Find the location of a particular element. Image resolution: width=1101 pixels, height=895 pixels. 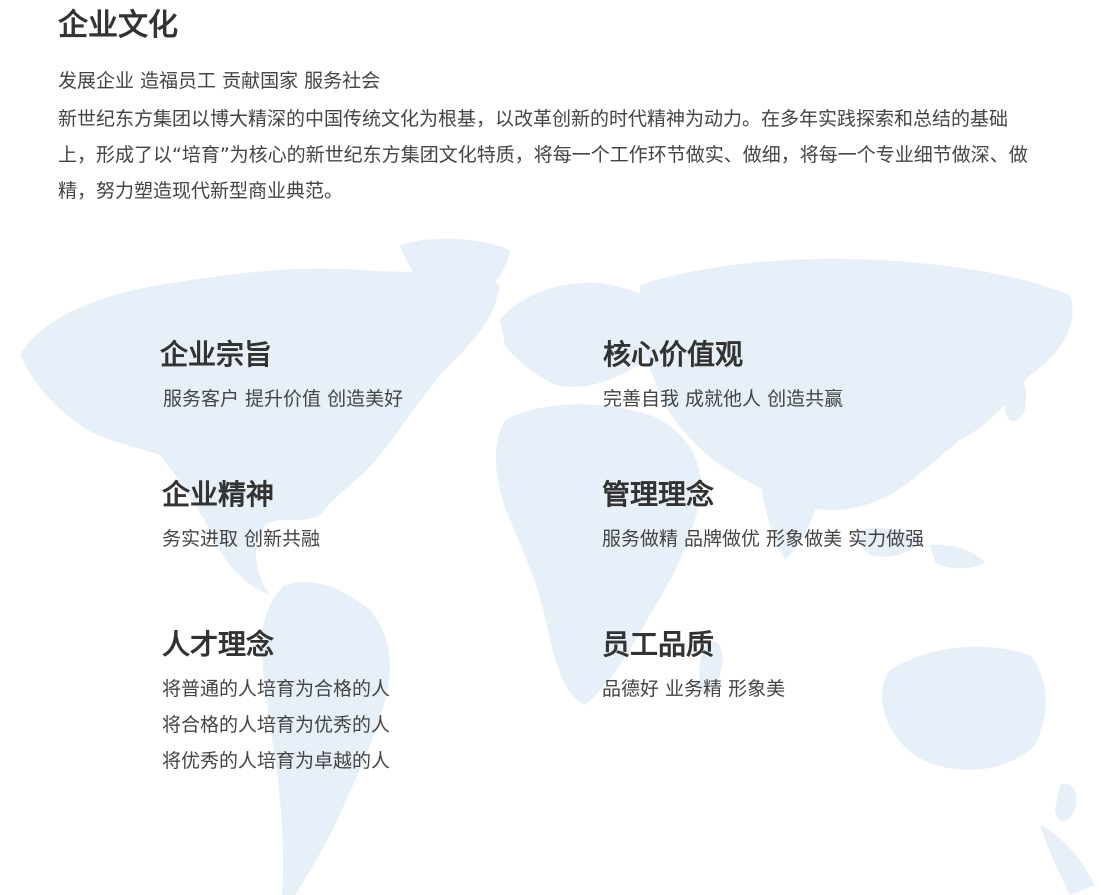

card-title: 企业宗旨 is located at coordinates (216, 354).